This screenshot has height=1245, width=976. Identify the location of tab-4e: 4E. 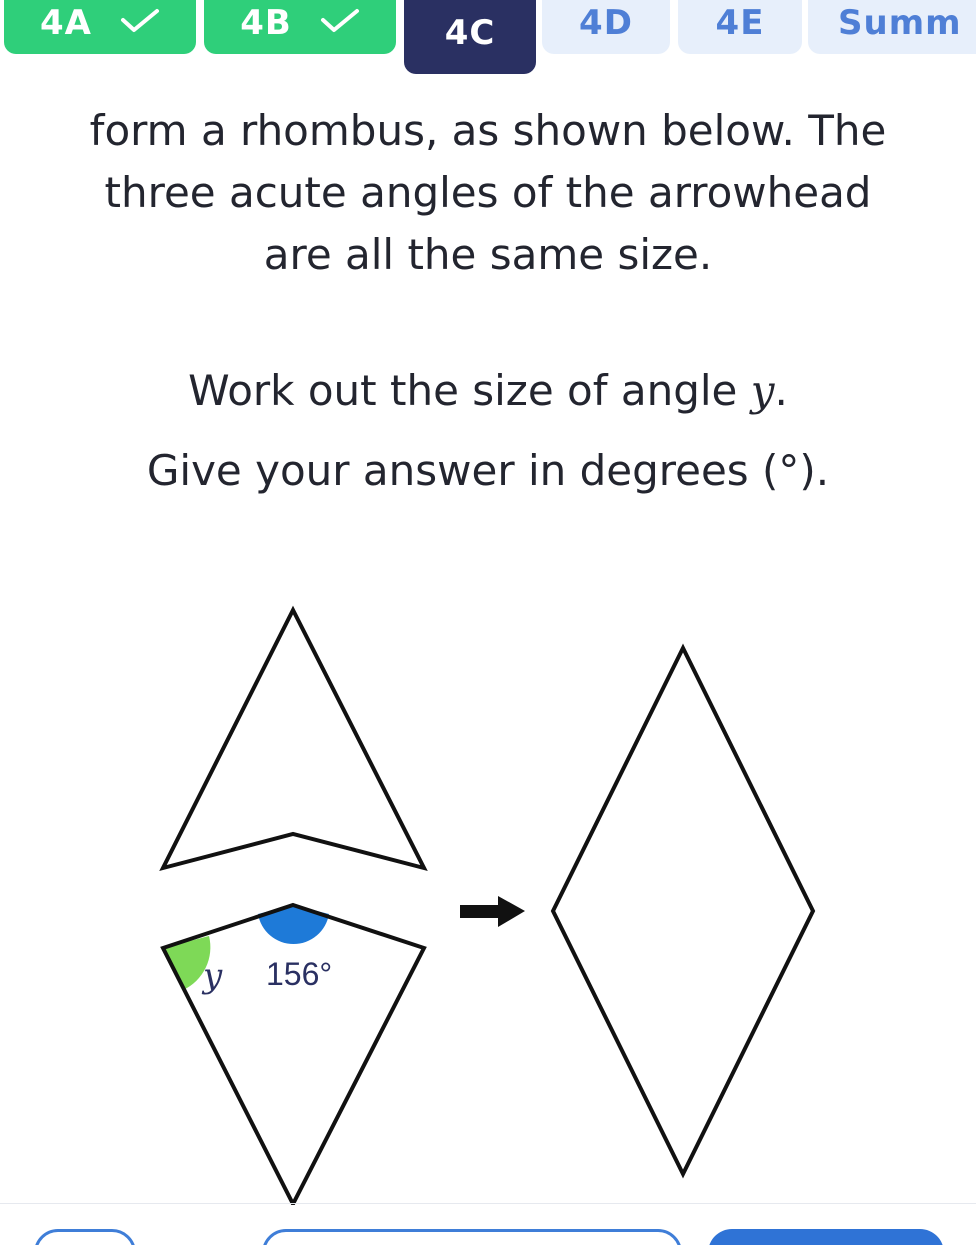
(740, 27).